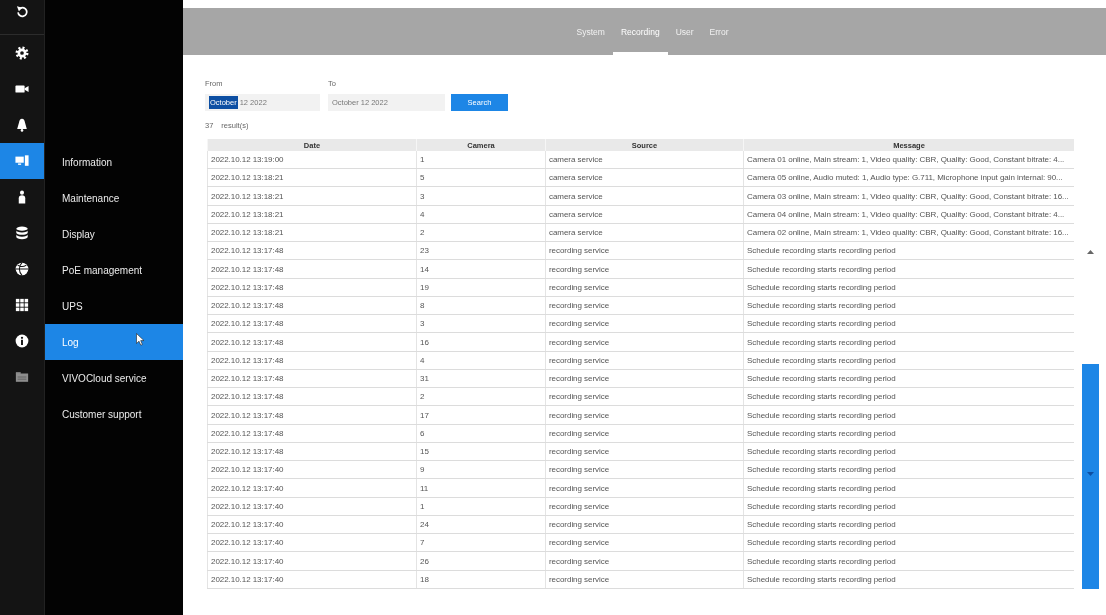 The height and width of the screenshot is (615, 1106). What do you see at coordinates (114, 162) in the screenshot?
I see `sidebar-item: Information` at bounding box center [114, 162].